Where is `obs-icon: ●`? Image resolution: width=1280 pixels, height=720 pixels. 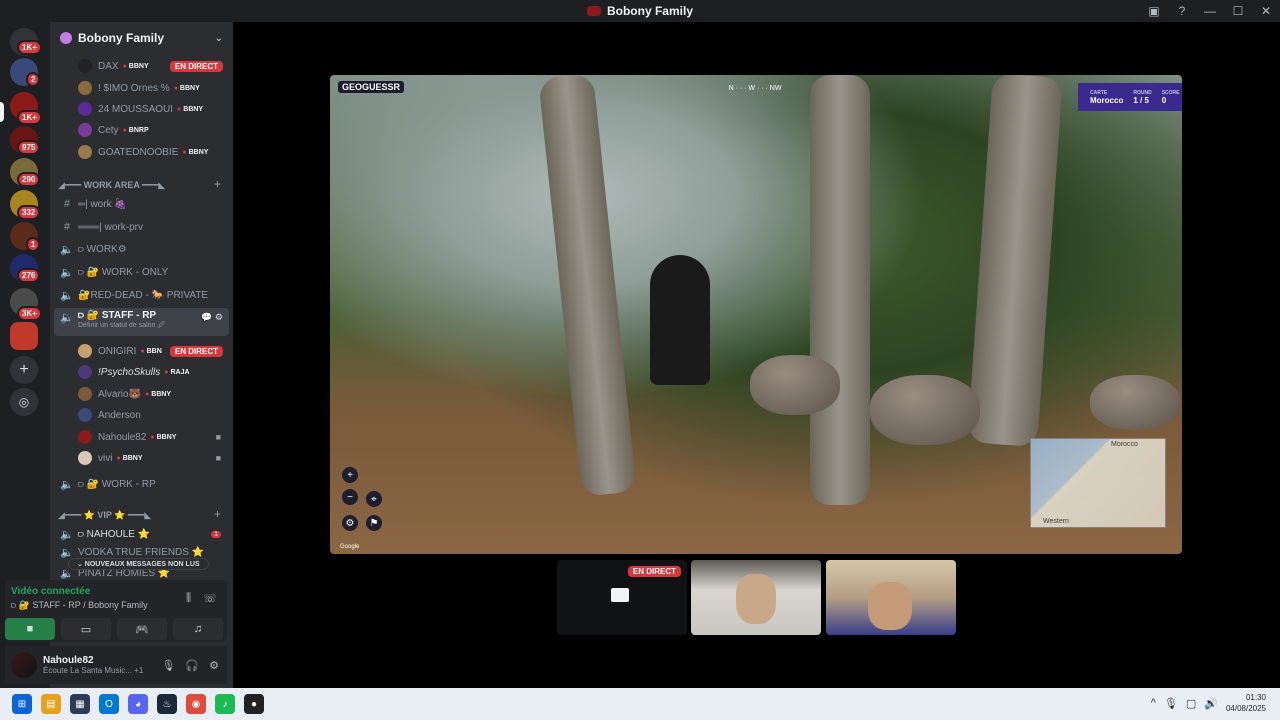
obs-icon: ● is located at coordinates (254, 704).